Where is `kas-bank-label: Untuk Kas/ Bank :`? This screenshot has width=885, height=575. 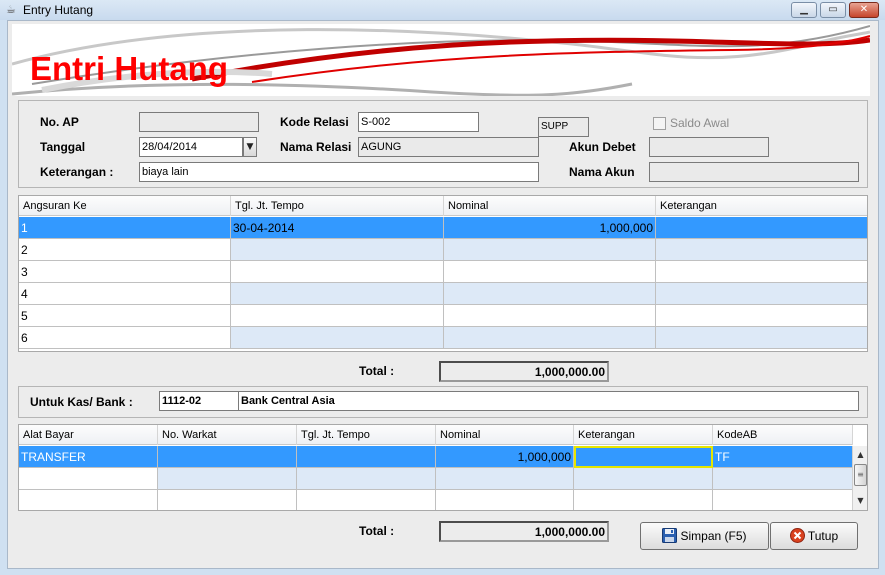 kas-bank-label: Untuk Kas/ Bank : is located at coordinates (81, 402).